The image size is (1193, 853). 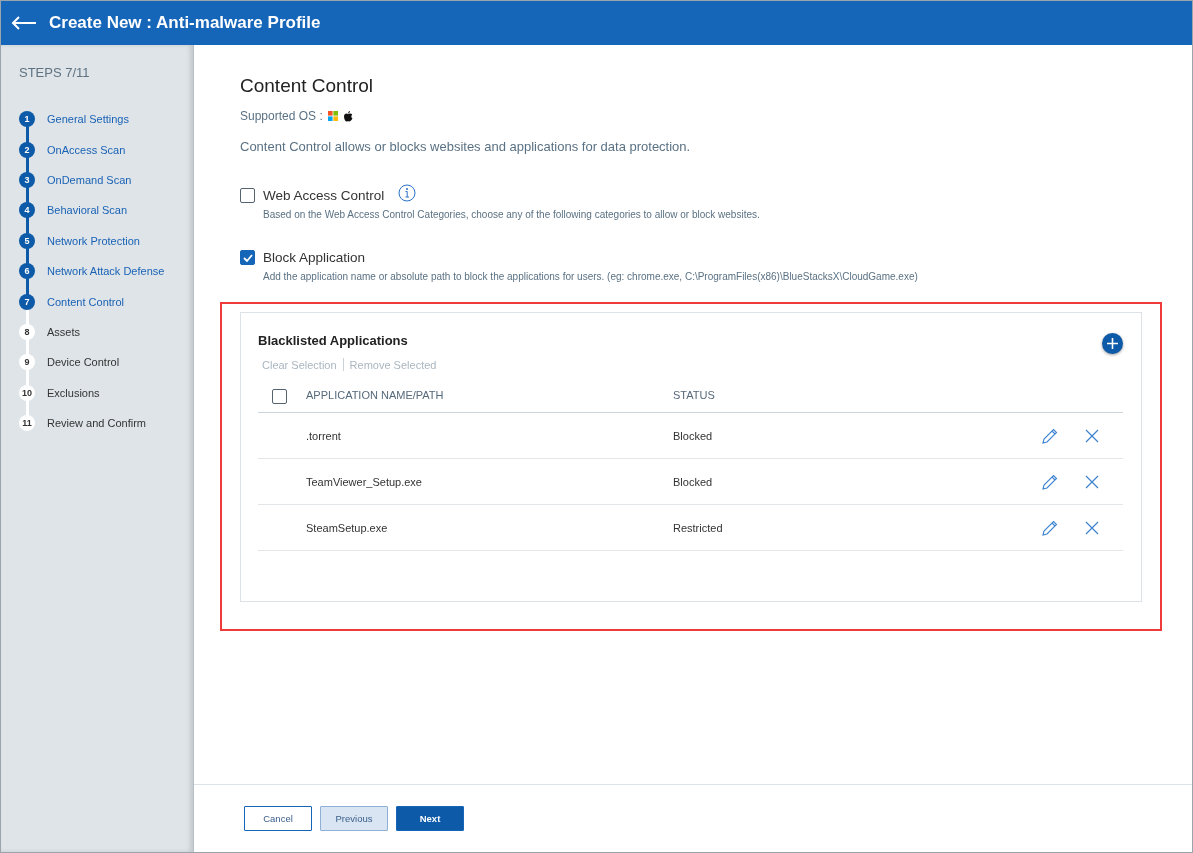 What do you see at coordinates (27, 210) in the screenshot?
I see `step-number: 4` at bounding box center [27, 210].